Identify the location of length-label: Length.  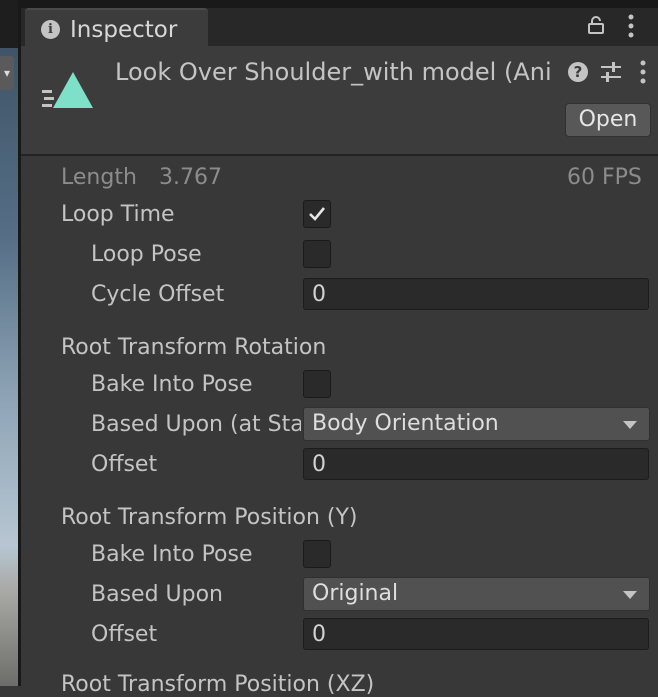
(99, 177).